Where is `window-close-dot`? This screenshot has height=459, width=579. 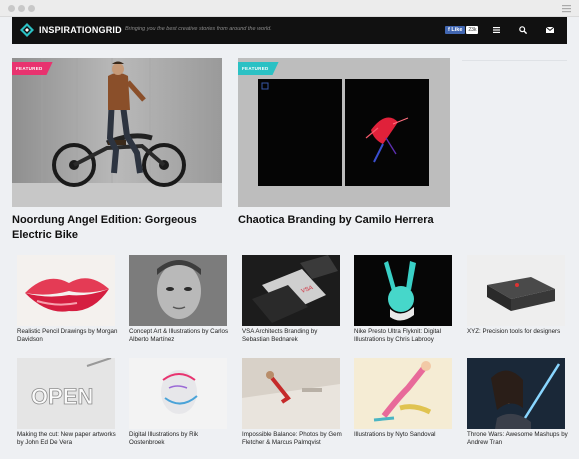 window-close-dot is located at coordinates (11, 8).